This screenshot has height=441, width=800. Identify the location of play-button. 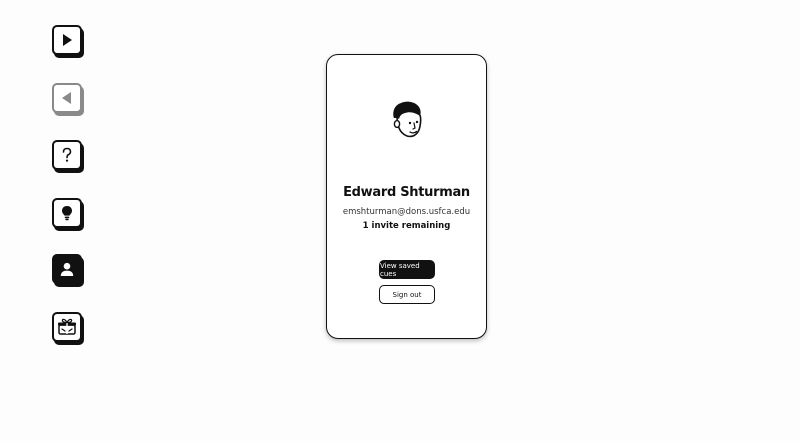
(67, 40).